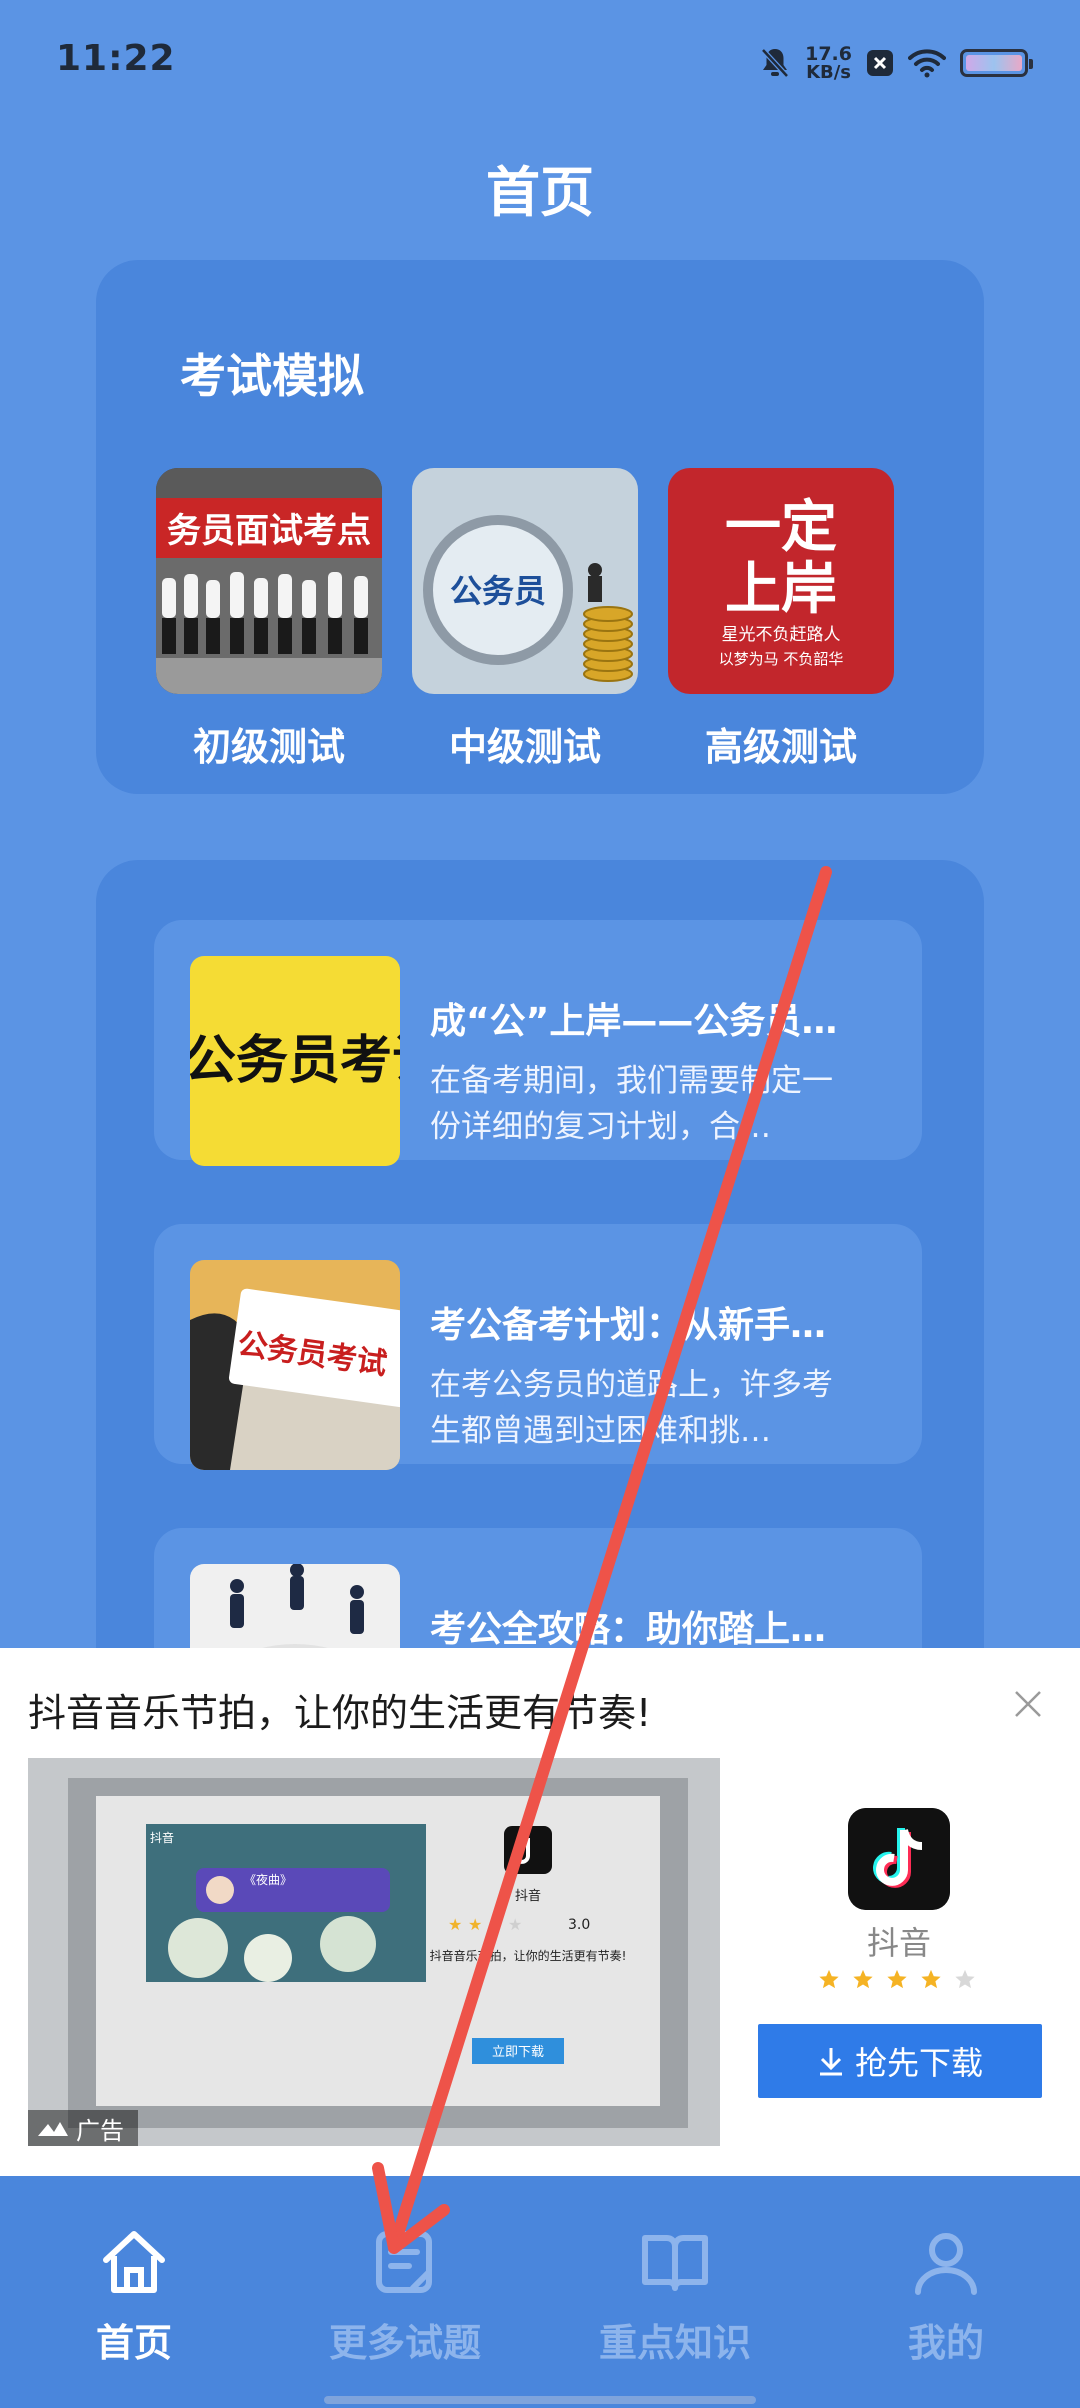 The image size is (1080, 2408). What do you see at coordinates (996, 63) in the screenshot?
I see `battery-icon` at bounding box center [996, 63].